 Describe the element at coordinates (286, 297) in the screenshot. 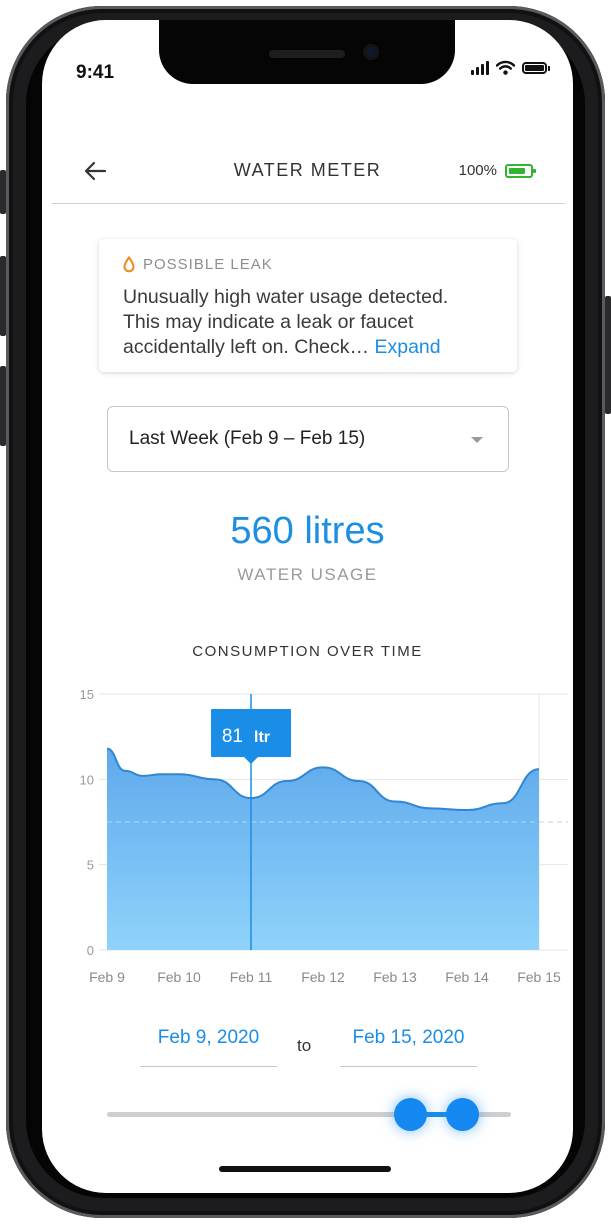

I see `alert-line: Unusually high water usage detected.` at that location.